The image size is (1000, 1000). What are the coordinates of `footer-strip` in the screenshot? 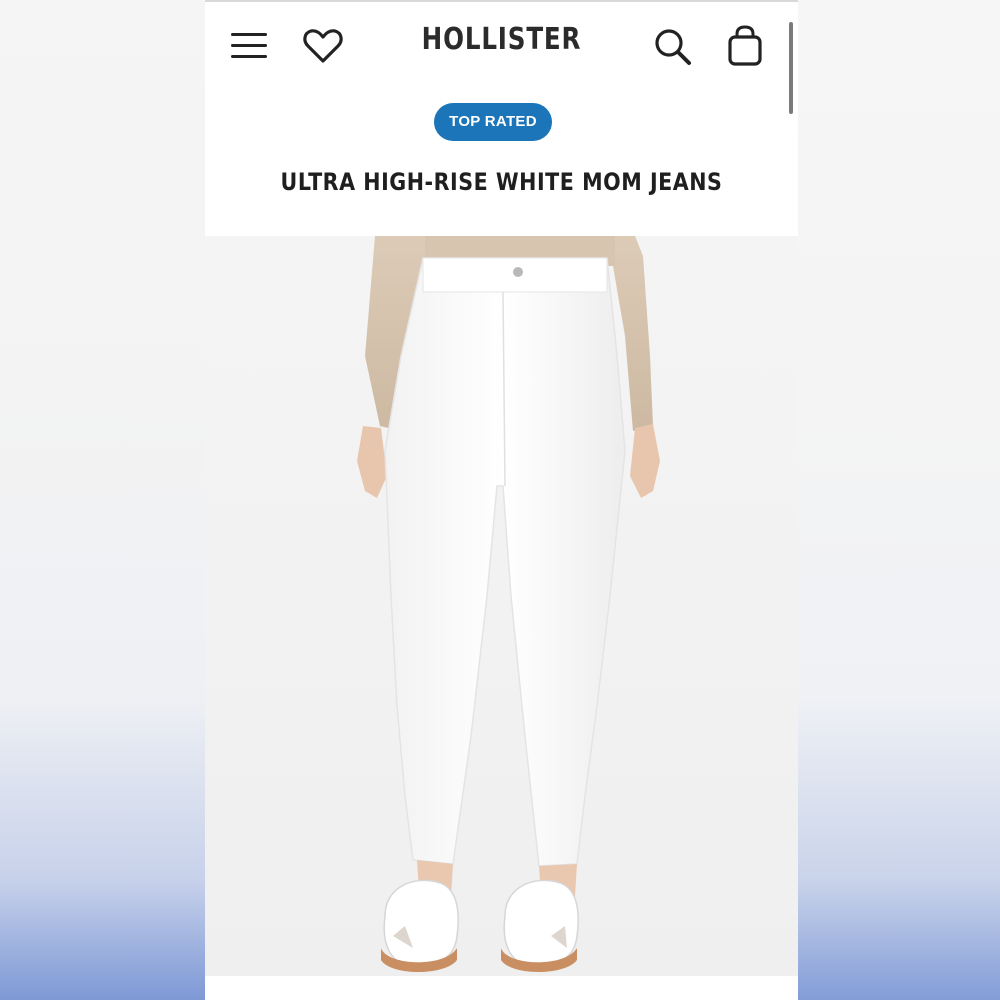 It's located at (501, 988).